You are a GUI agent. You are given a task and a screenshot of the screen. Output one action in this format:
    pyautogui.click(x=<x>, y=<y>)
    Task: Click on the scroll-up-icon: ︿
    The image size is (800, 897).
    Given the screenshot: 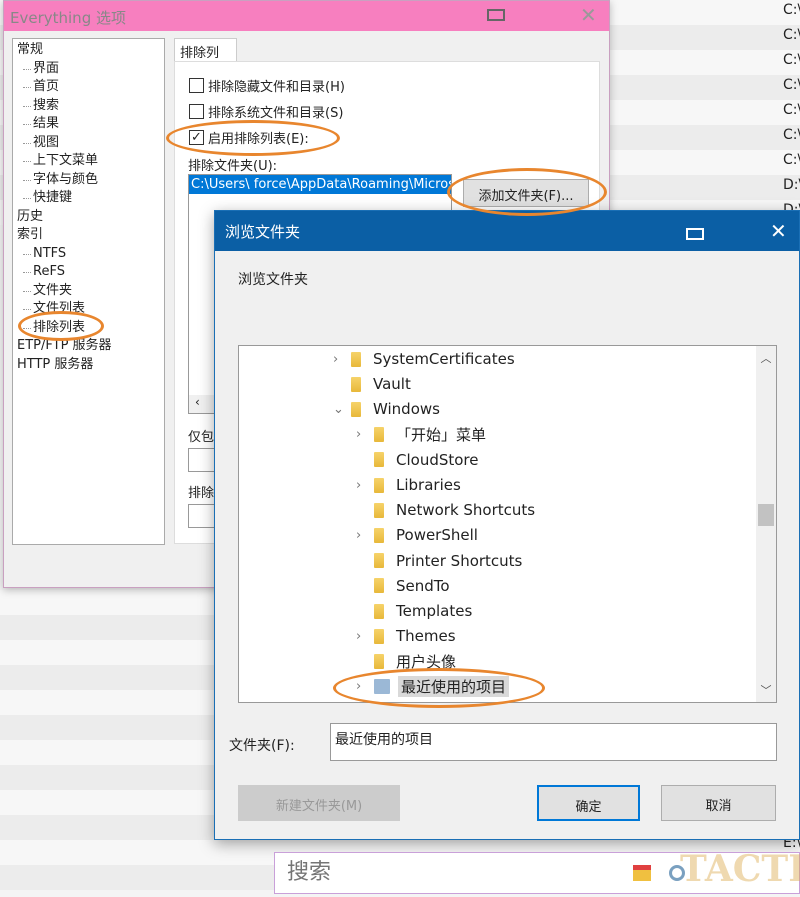 What is the action you would take?
    pyautogui.click(x=766, y=358)
    